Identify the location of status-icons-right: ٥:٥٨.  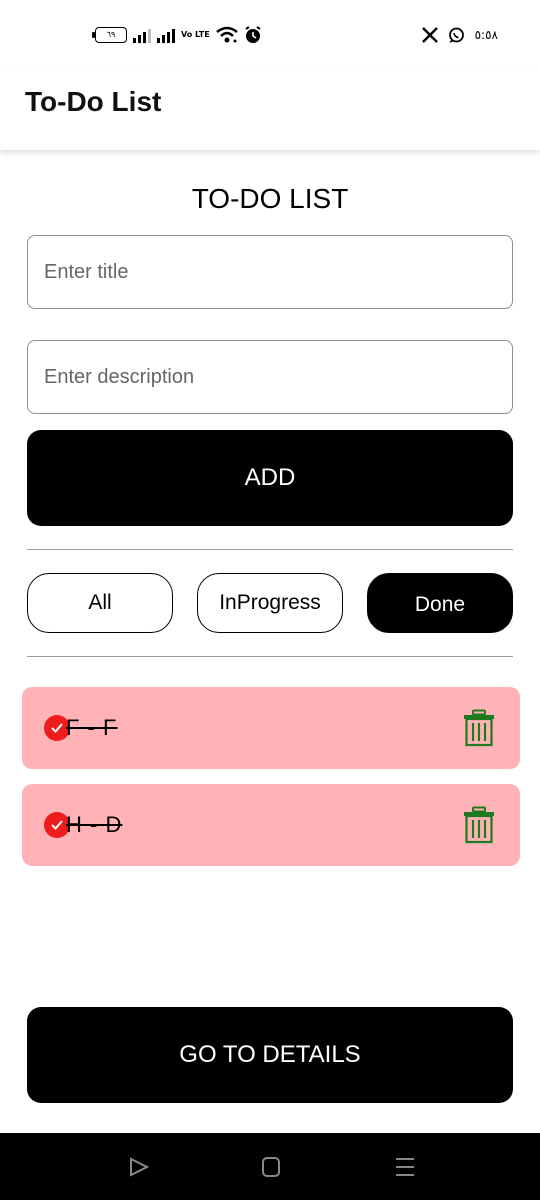
(459, 35).